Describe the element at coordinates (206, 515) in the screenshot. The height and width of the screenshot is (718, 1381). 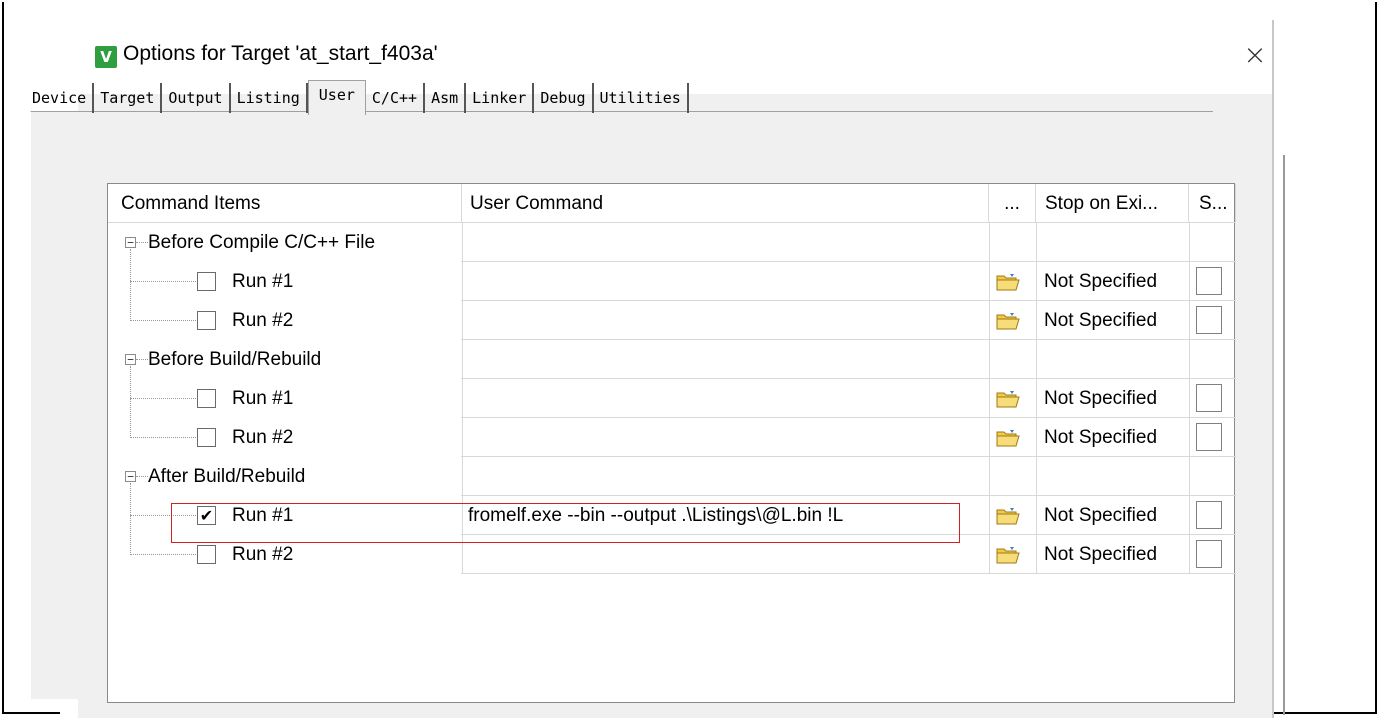
I see `checkbox-checked: ✔` at that location.